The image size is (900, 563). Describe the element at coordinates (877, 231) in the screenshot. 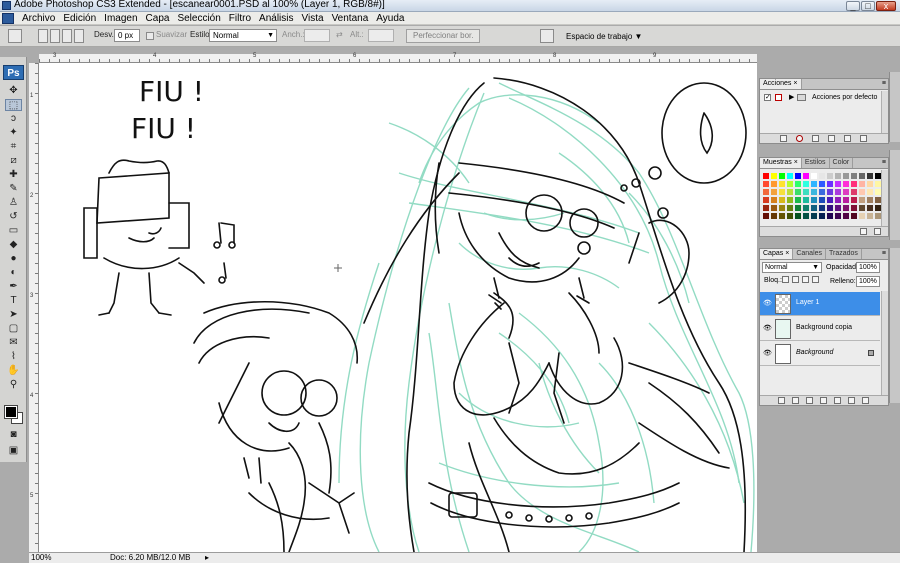

I see `delete-icon` at that location.